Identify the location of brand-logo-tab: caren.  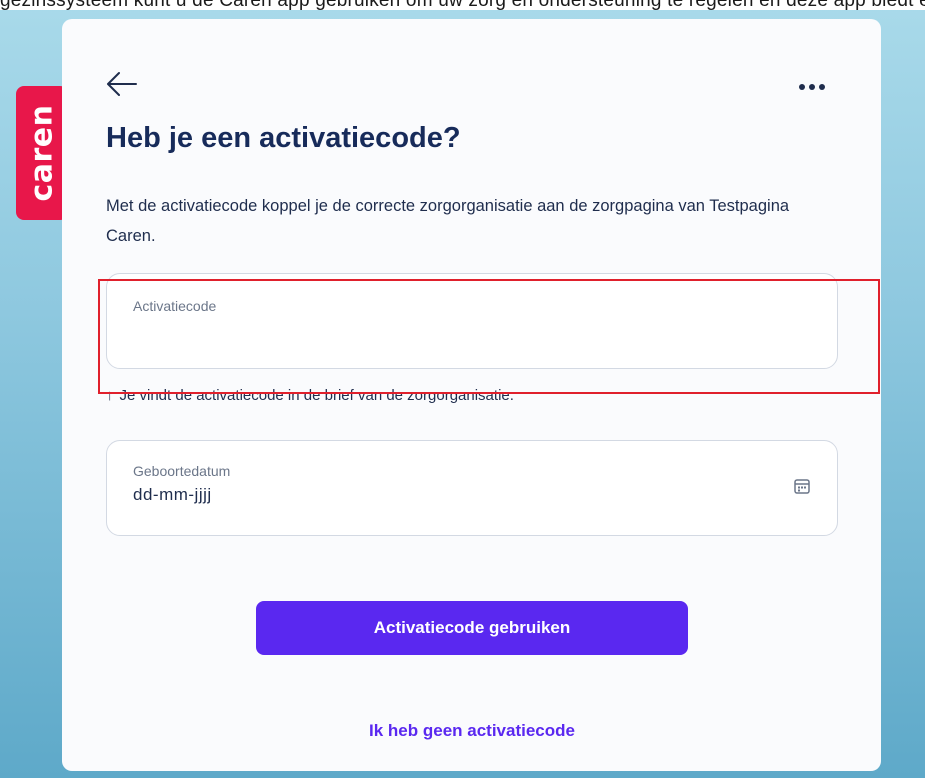
(42, 153).